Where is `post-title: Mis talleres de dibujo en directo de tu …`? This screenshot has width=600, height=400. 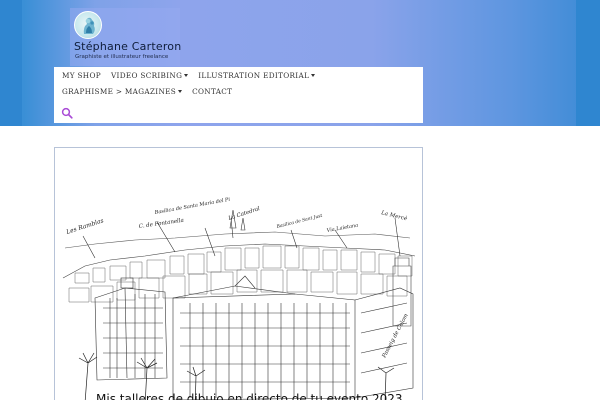 post-title: Mis talleres de dibujo en directo de tu … is located at coordinates (249, 396).